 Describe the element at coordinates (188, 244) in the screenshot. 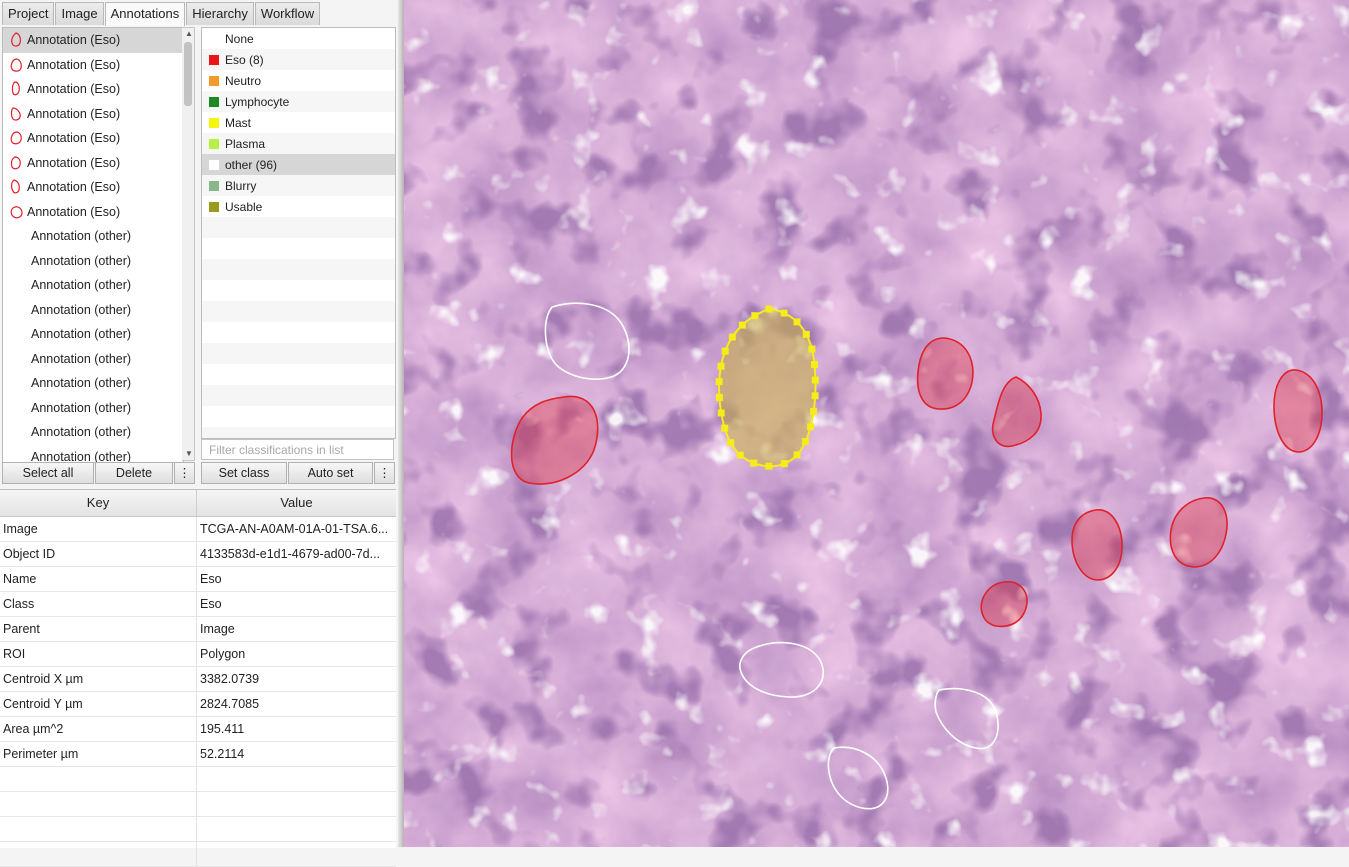

I see `annotation-list-scrollbar: ▲ ▼` at that location.